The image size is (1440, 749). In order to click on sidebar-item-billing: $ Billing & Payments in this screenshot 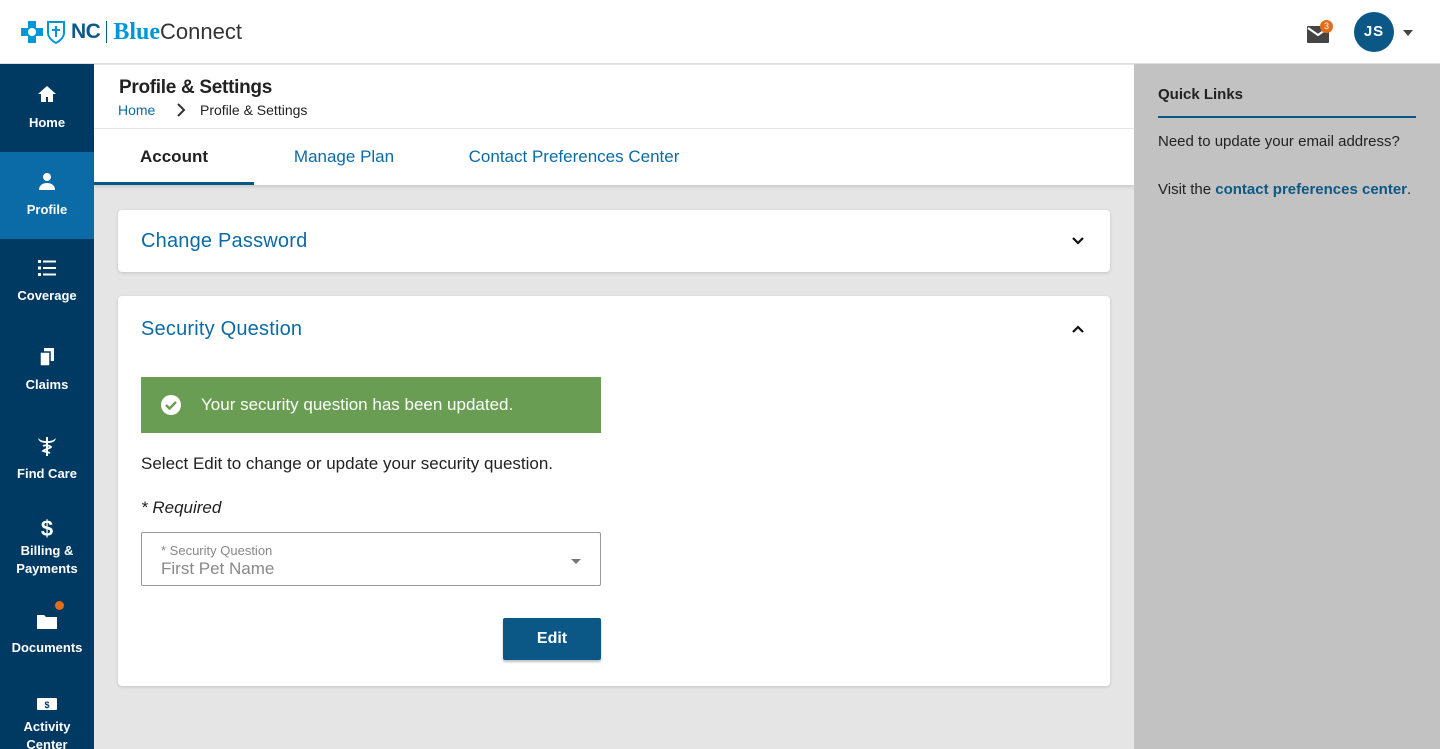, I will do `click(47, 547)`.